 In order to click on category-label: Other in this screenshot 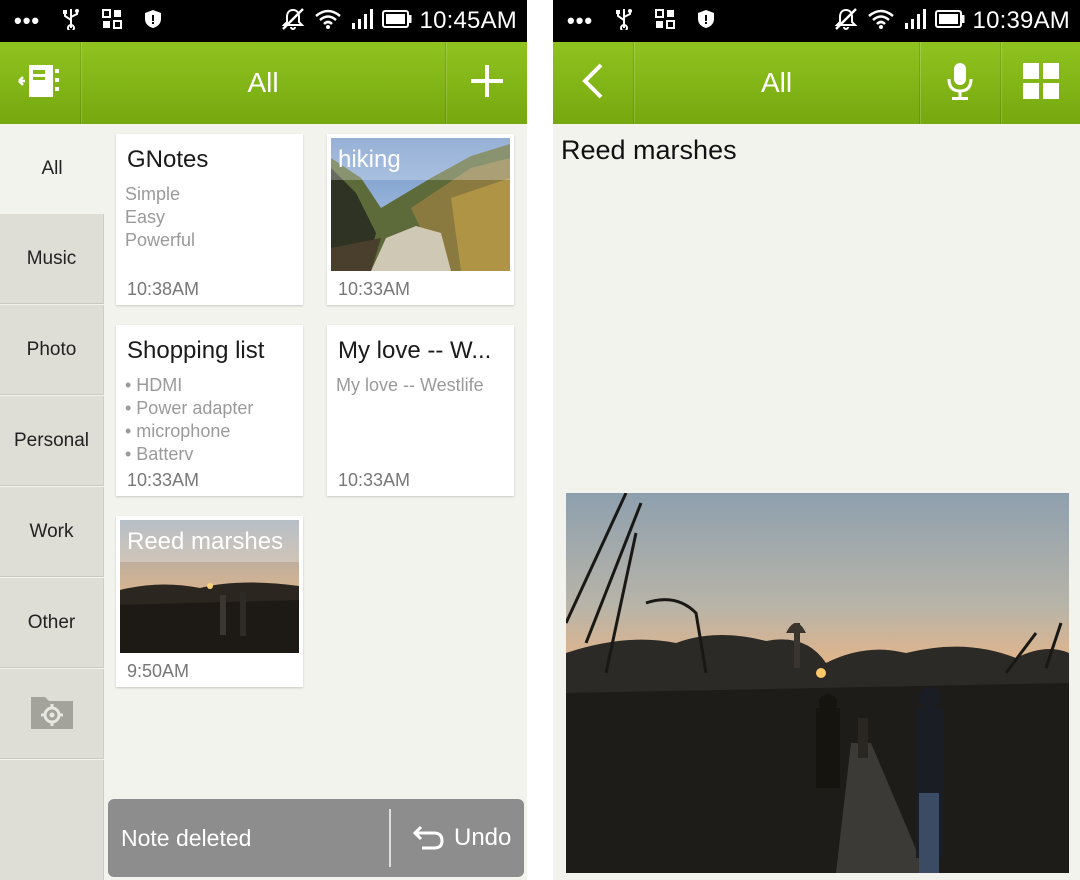, I will do `click(51, 622)`.